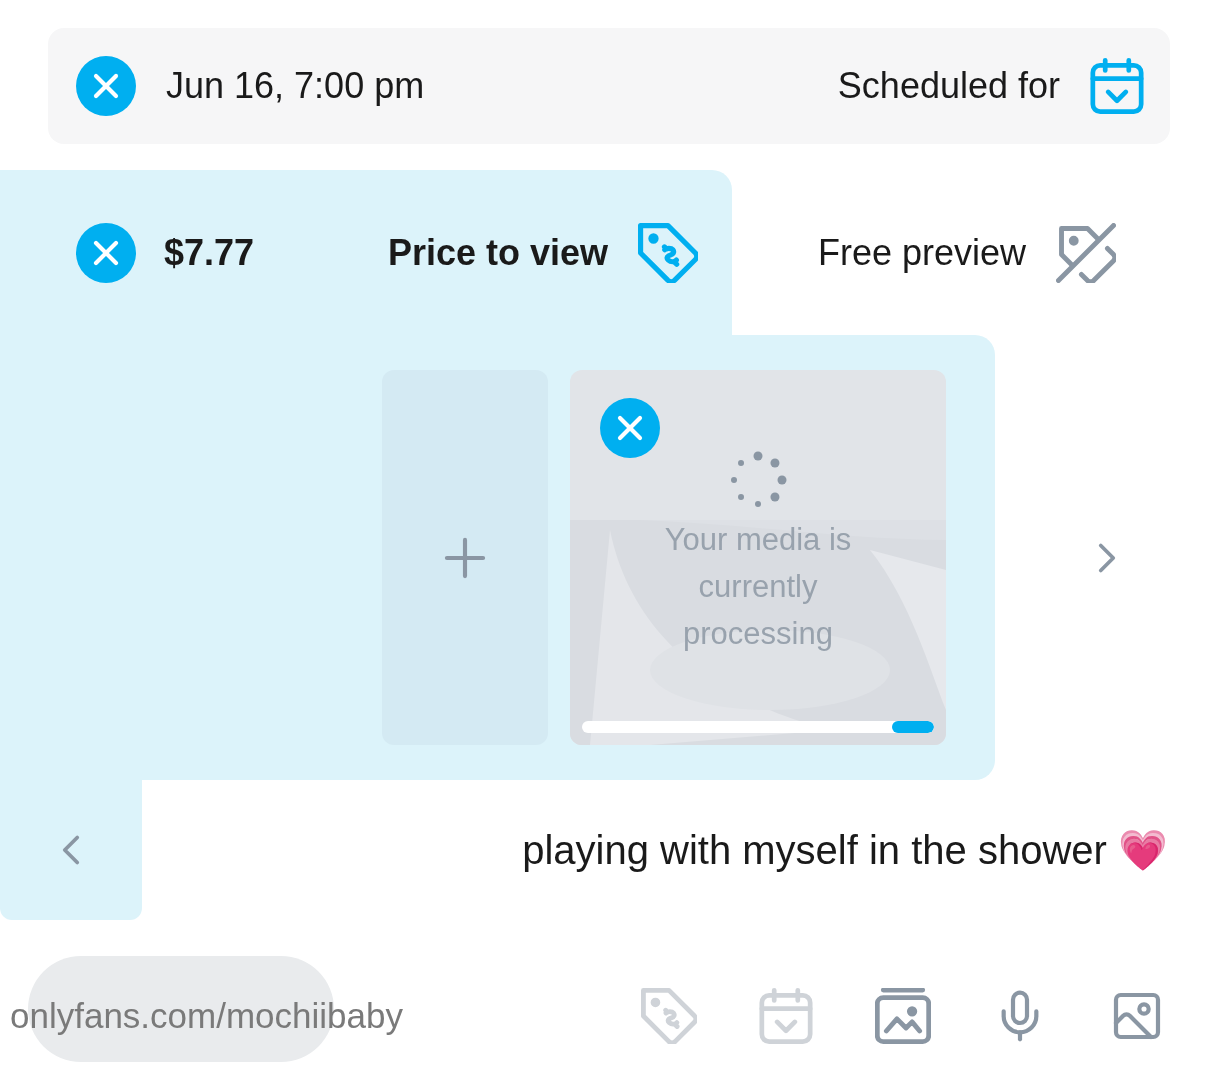 The width and height of the screenshot is (1218, 1080). Describe the element at coordinates (668, 252) in the screenshot. I see `price-tag-icon` at that location.